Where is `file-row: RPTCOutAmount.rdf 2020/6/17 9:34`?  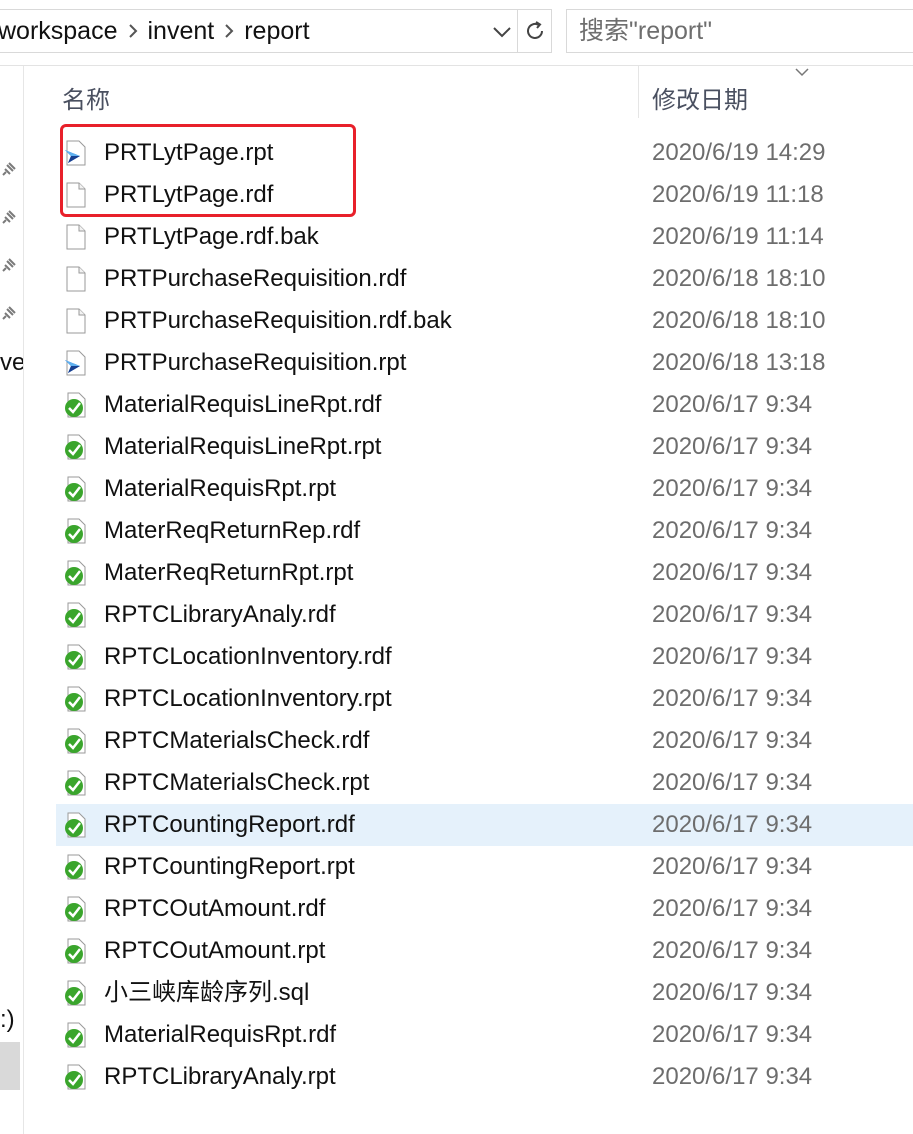 file-row: RPTCOutAmount.rdf 2020/6/17 9:34 is located at coordinates (484, 909).